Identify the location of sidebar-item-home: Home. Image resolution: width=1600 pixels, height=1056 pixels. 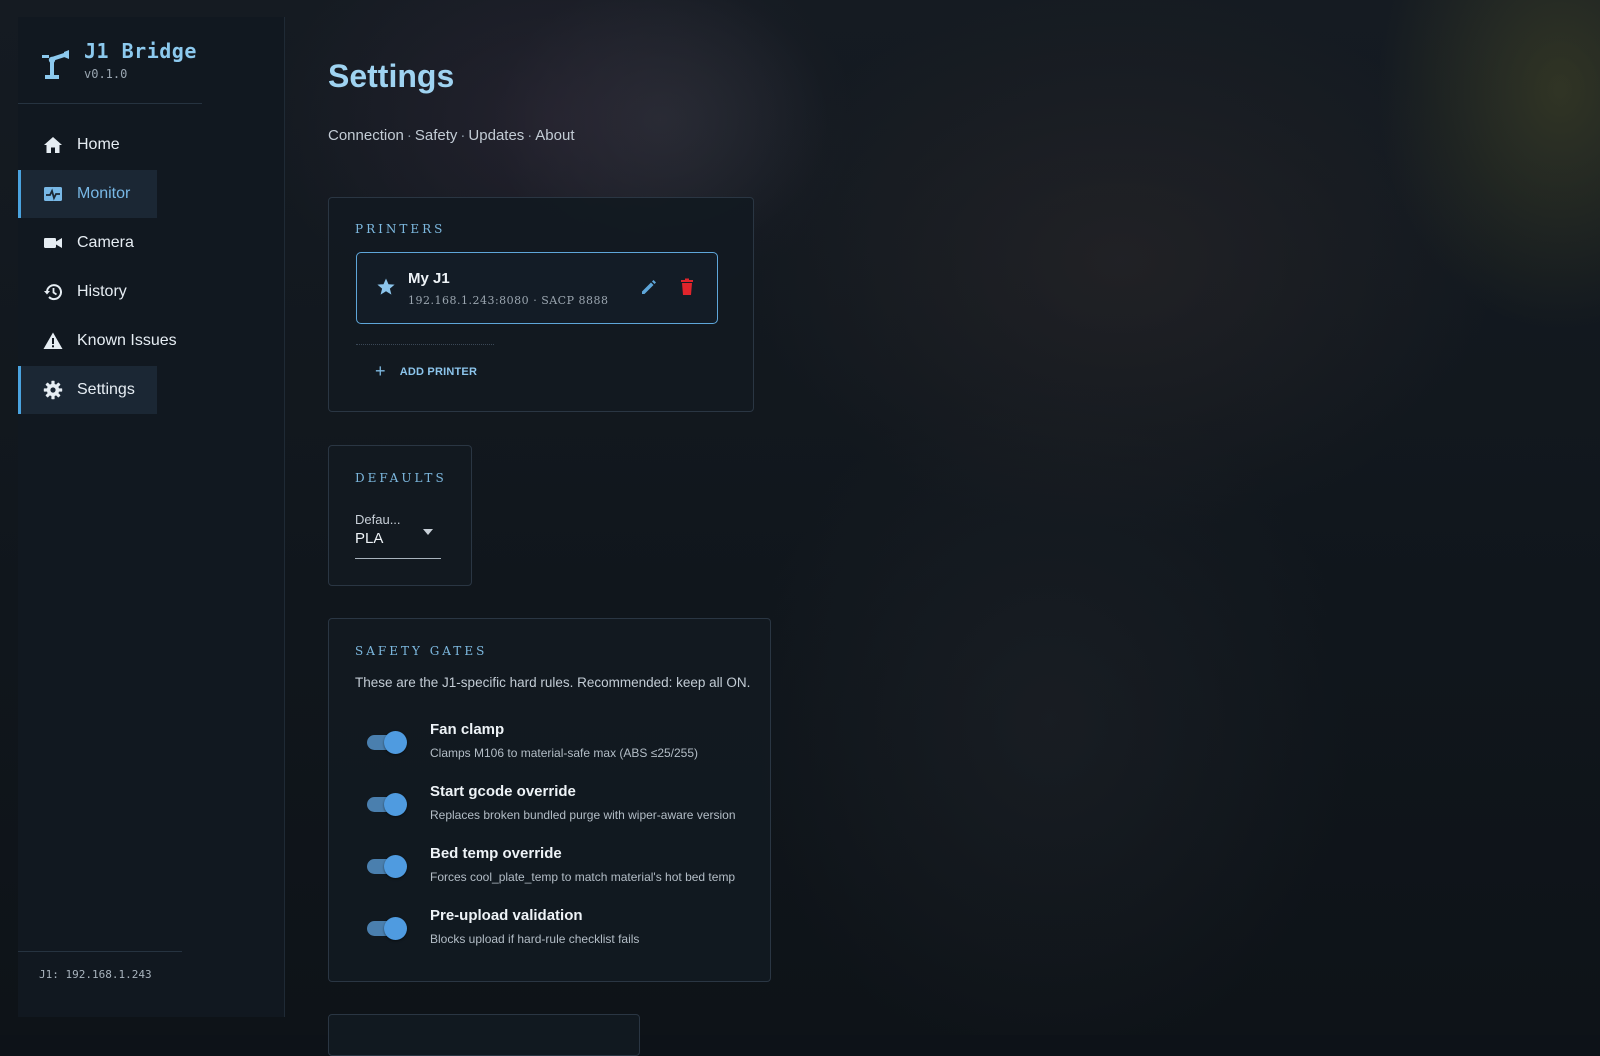
(151, 145).